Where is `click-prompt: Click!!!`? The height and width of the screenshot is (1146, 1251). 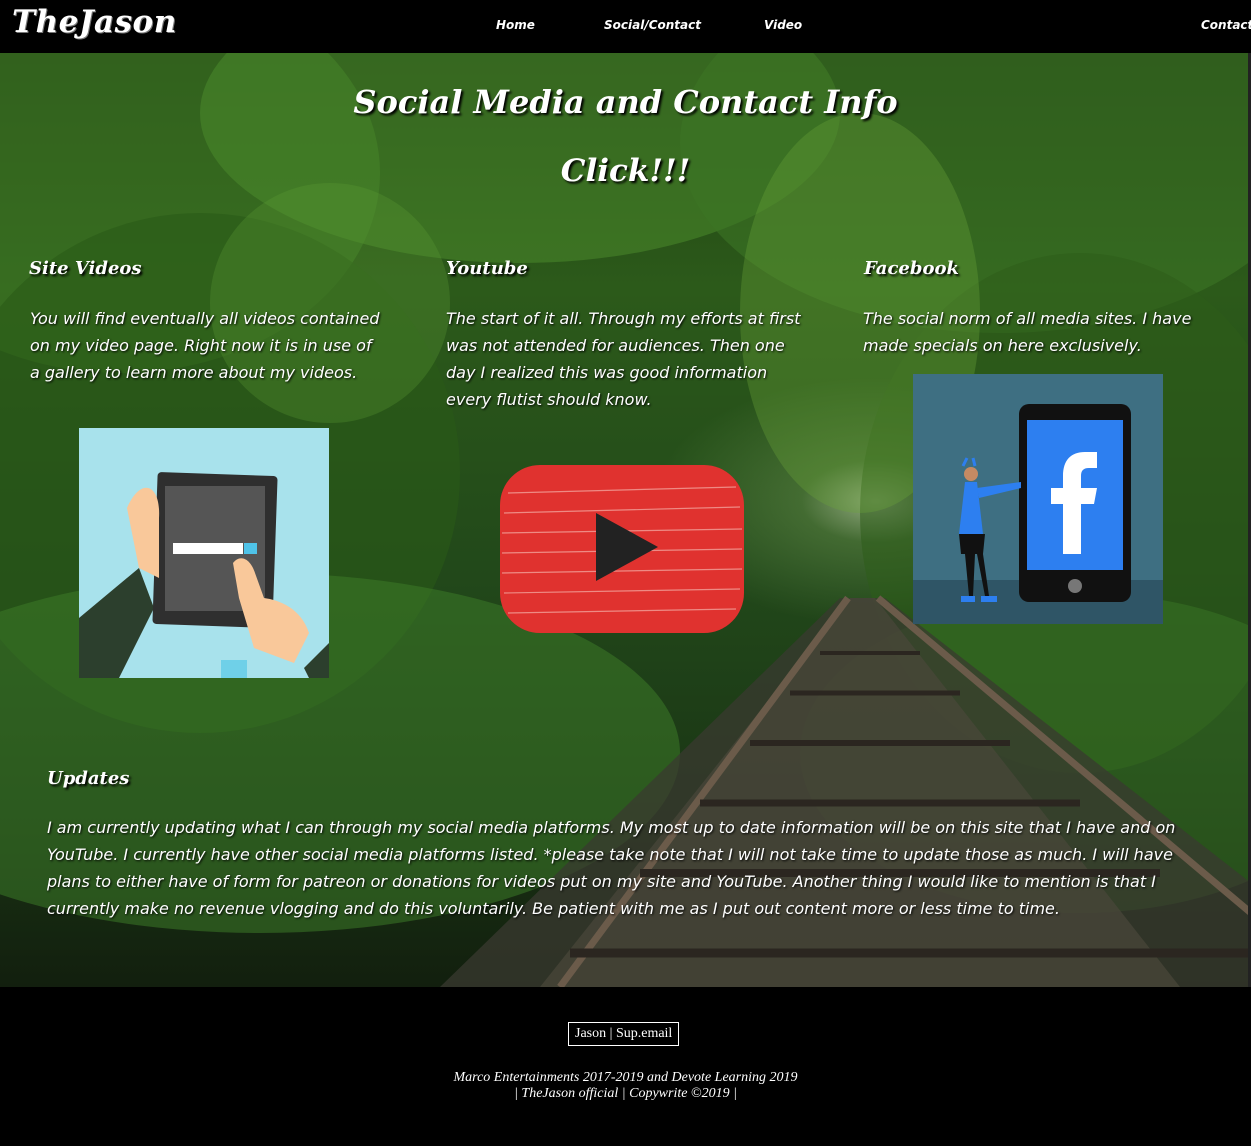
click-prompt: Click!!! is located at coordinates (625, 171).